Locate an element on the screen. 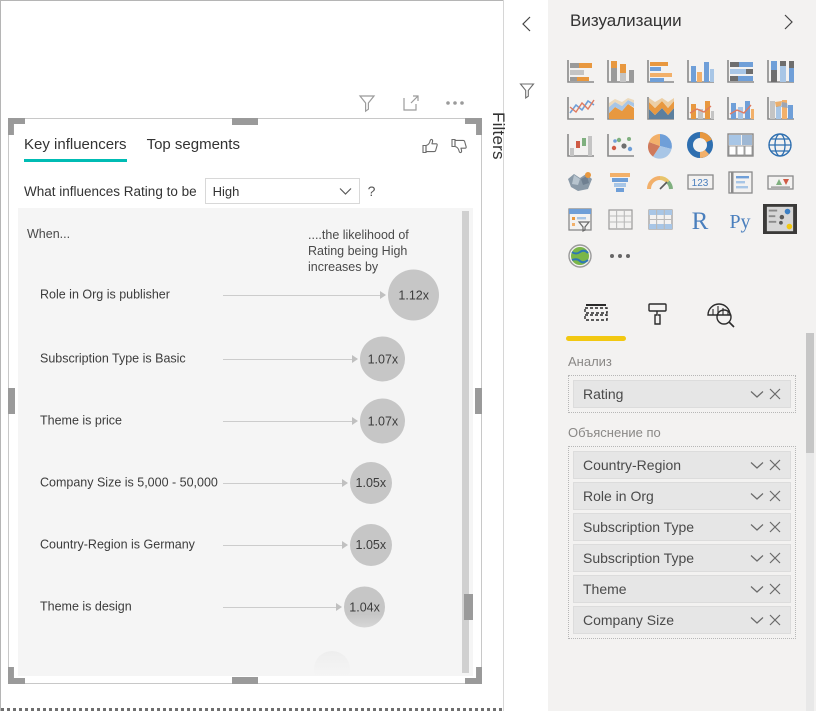 The width and height of the screenshot is (816, 711). visual-type-gallery: 123 R Py is located at coordinates (683, 167).